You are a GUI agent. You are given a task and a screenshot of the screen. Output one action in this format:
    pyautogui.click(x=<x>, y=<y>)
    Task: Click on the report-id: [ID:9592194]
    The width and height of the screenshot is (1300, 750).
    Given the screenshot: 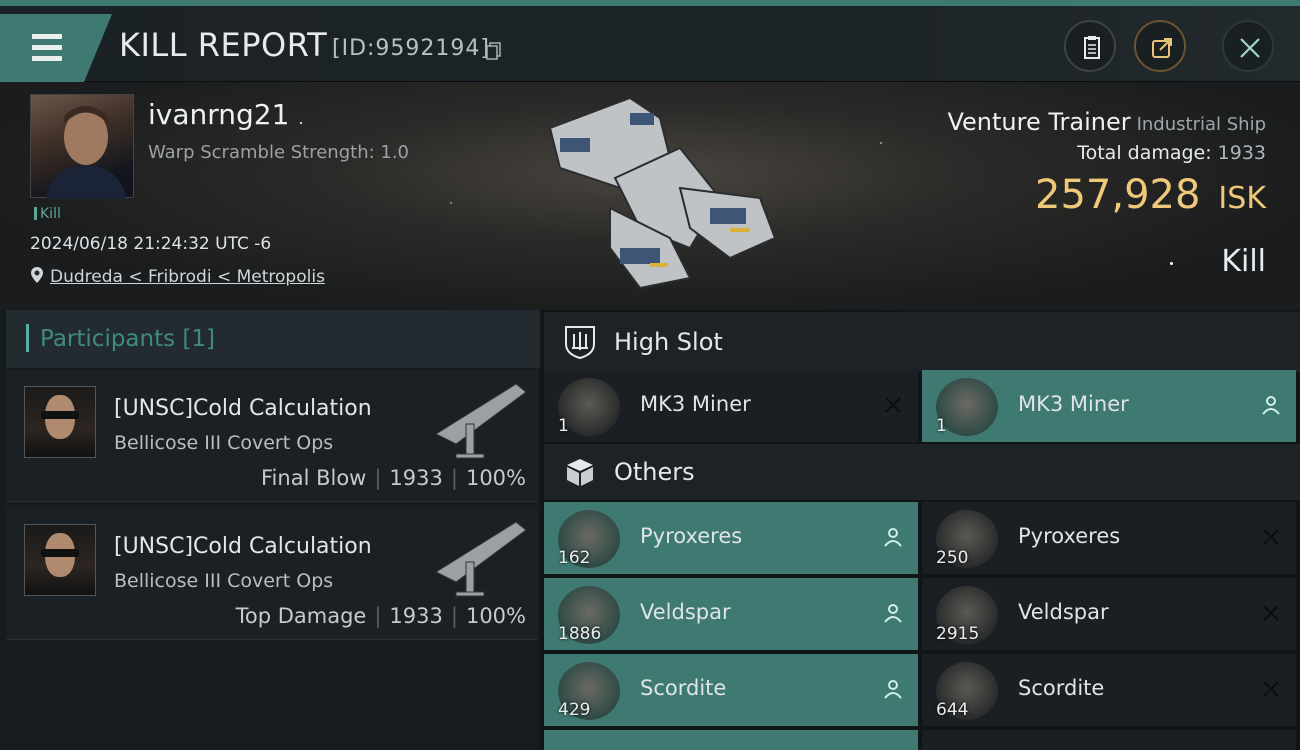 What is the action you would take?
    pyautogui.click(x=411, y=48)
    